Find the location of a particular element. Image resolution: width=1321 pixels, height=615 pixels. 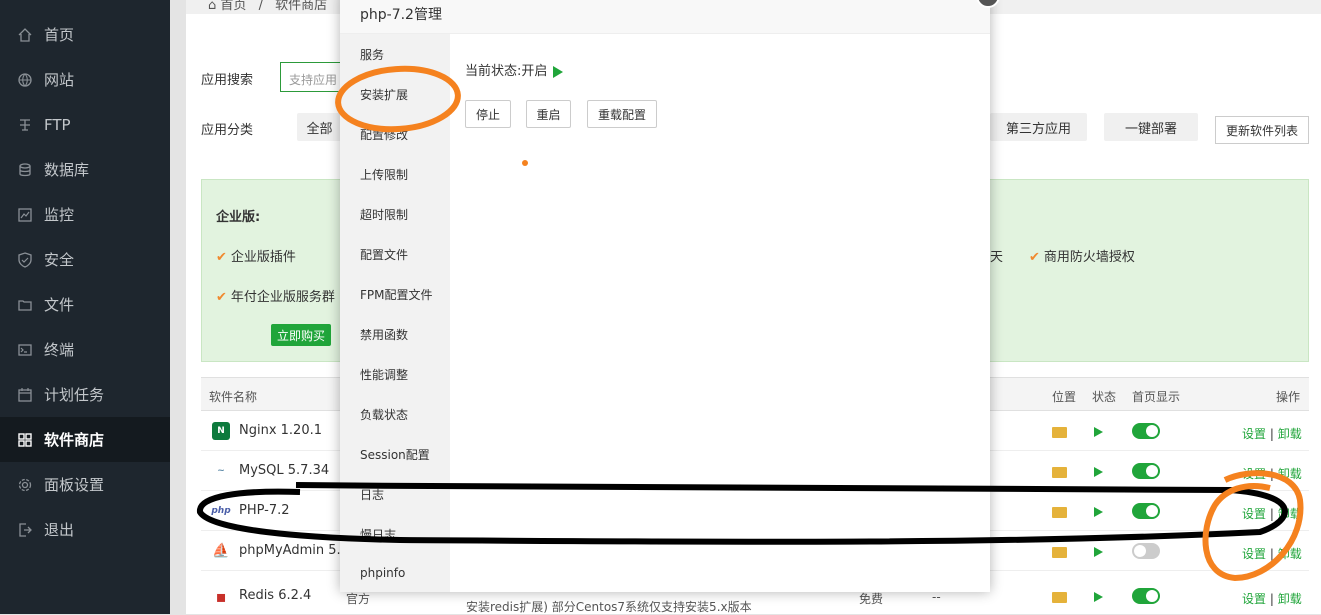

feature-item: ✔ 商用防火墙授权 is located at coordinates (1082, 255).